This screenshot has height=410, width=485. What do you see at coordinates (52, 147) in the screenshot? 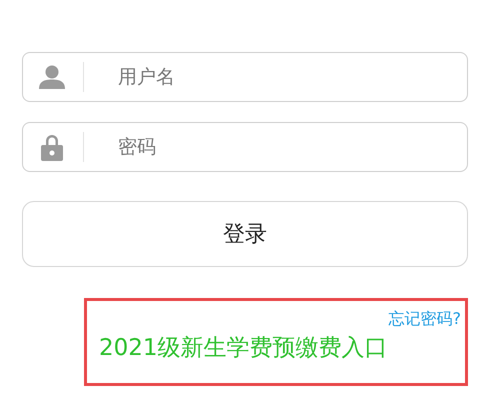
I see `lock-icon` at bounding box center [52, 147].